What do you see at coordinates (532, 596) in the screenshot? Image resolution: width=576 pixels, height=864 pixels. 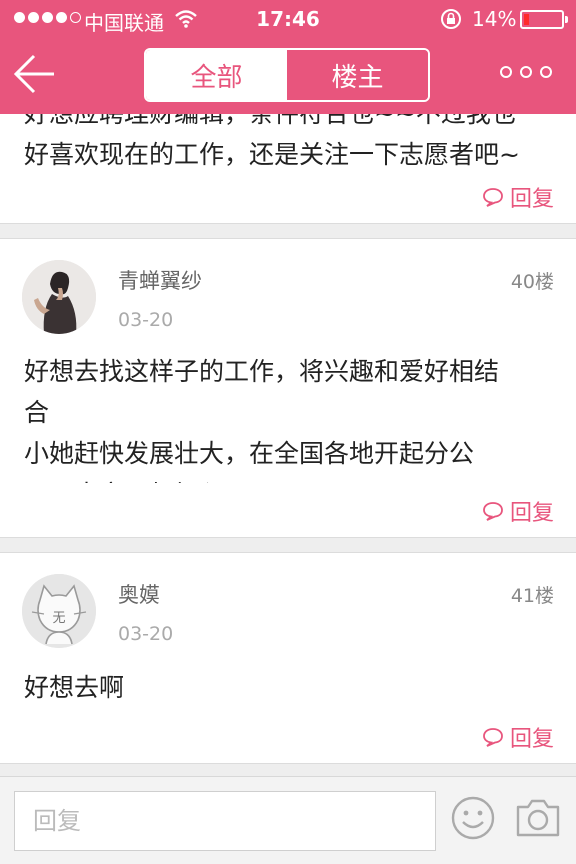 I see `floor-number: 41楼` at bounding box center [532, 596].